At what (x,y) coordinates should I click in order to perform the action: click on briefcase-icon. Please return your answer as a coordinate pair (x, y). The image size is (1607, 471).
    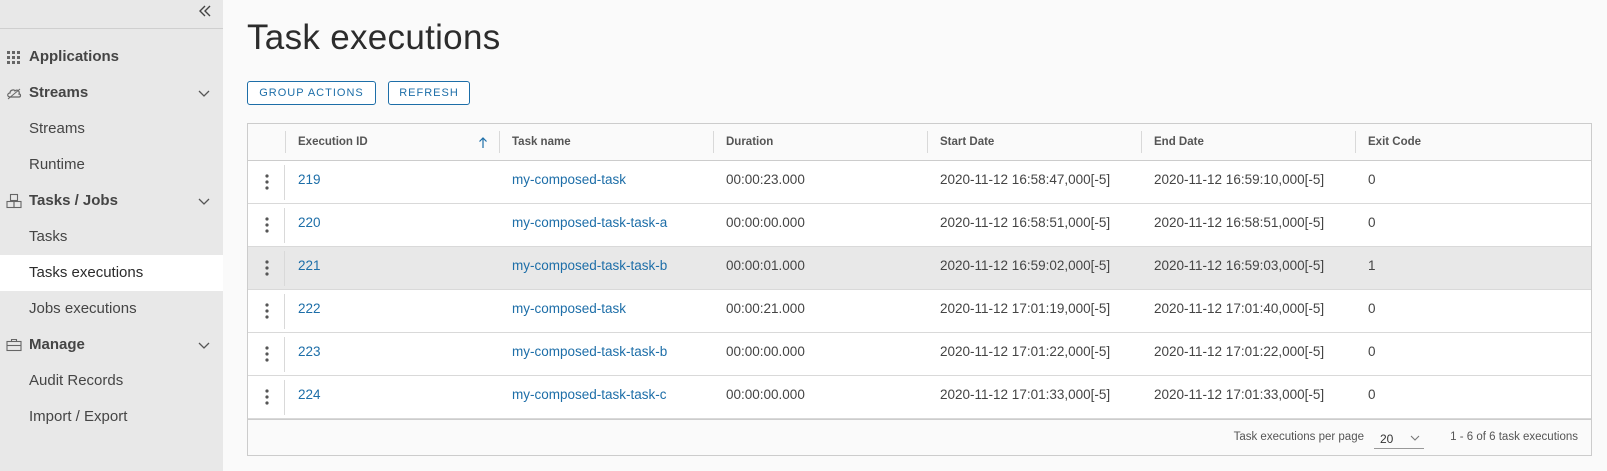
    Looking at the image, I should click on (14, 345).